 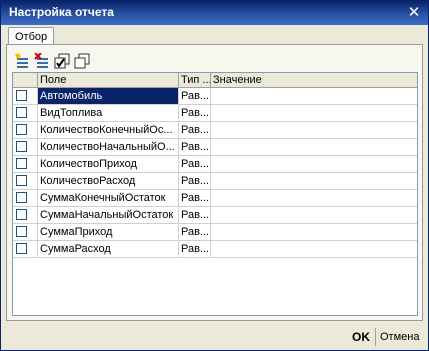 I want to click on field-cell: СуммаПриход, so click(x=108, y=232).